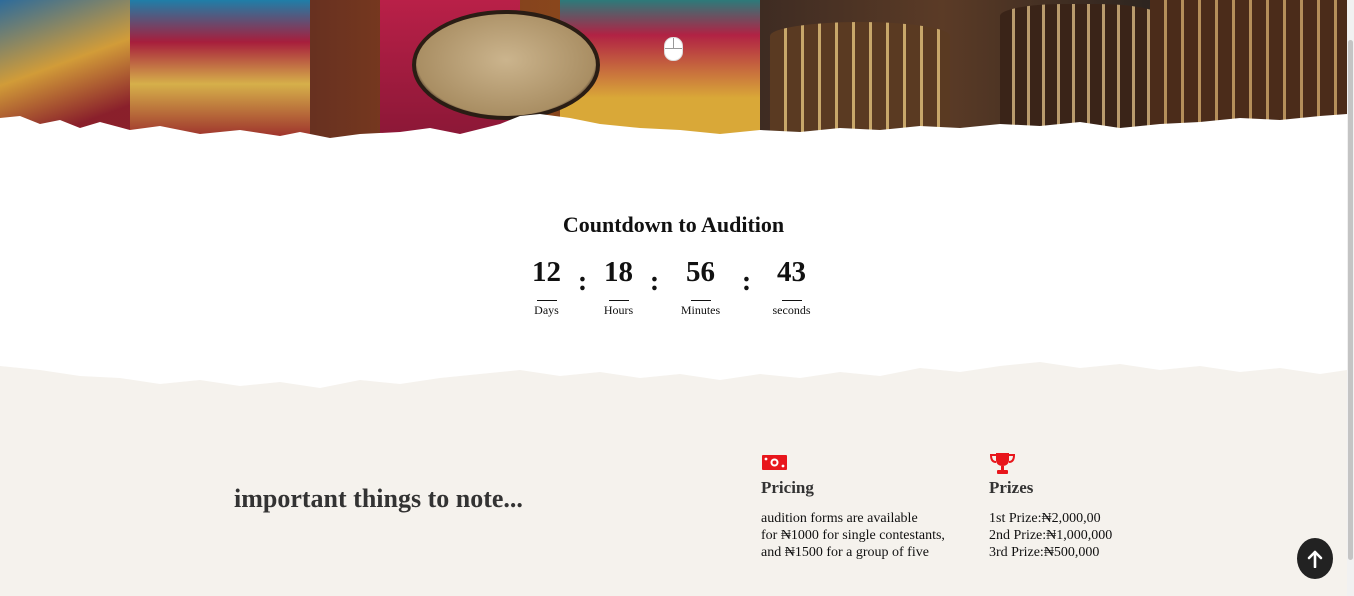  What do you see at coordinates (839, 518) in the screenshot?
I see `pricing-line: audition forms are available` at bounding box center [839, 518].